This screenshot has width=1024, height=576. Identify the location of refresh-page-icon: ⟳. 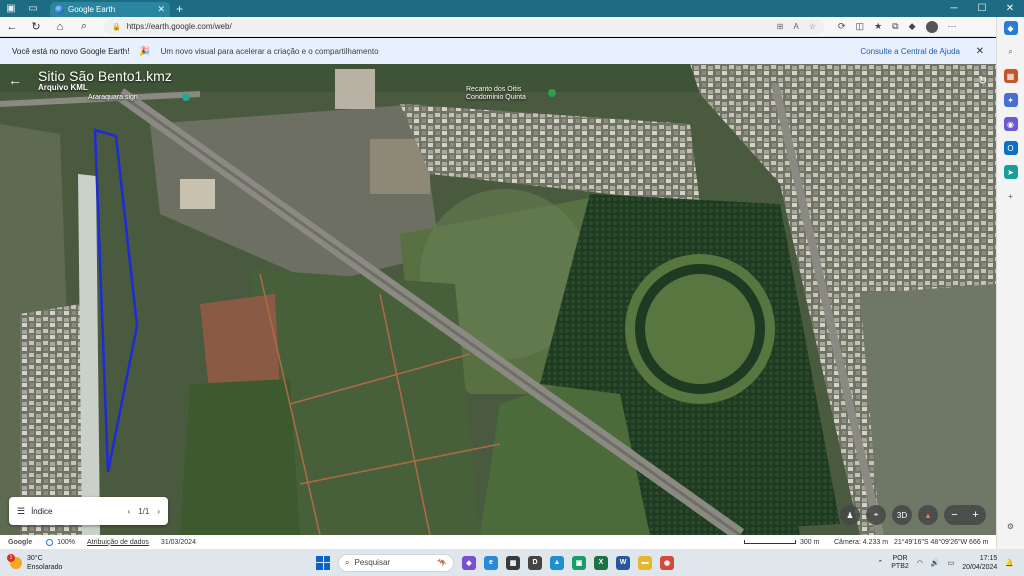
(842, 27).